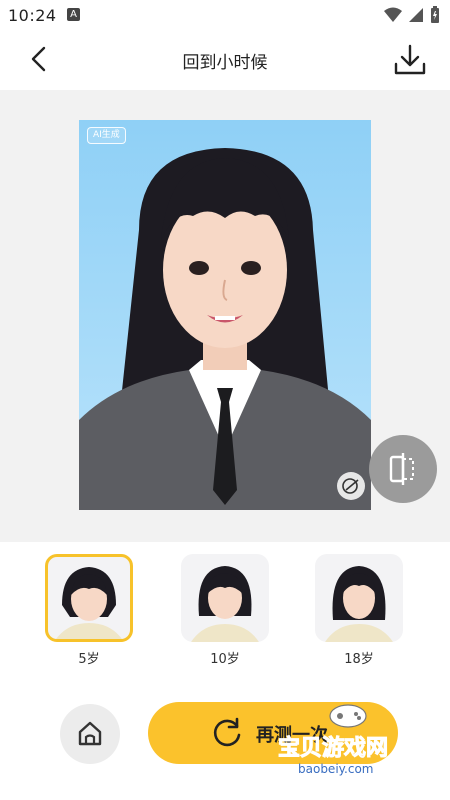 The width and height of the screenshot is (450, 800). Describe the element at coordinates (416, 15) in the screenshot. I see `signal-icon` at that location.